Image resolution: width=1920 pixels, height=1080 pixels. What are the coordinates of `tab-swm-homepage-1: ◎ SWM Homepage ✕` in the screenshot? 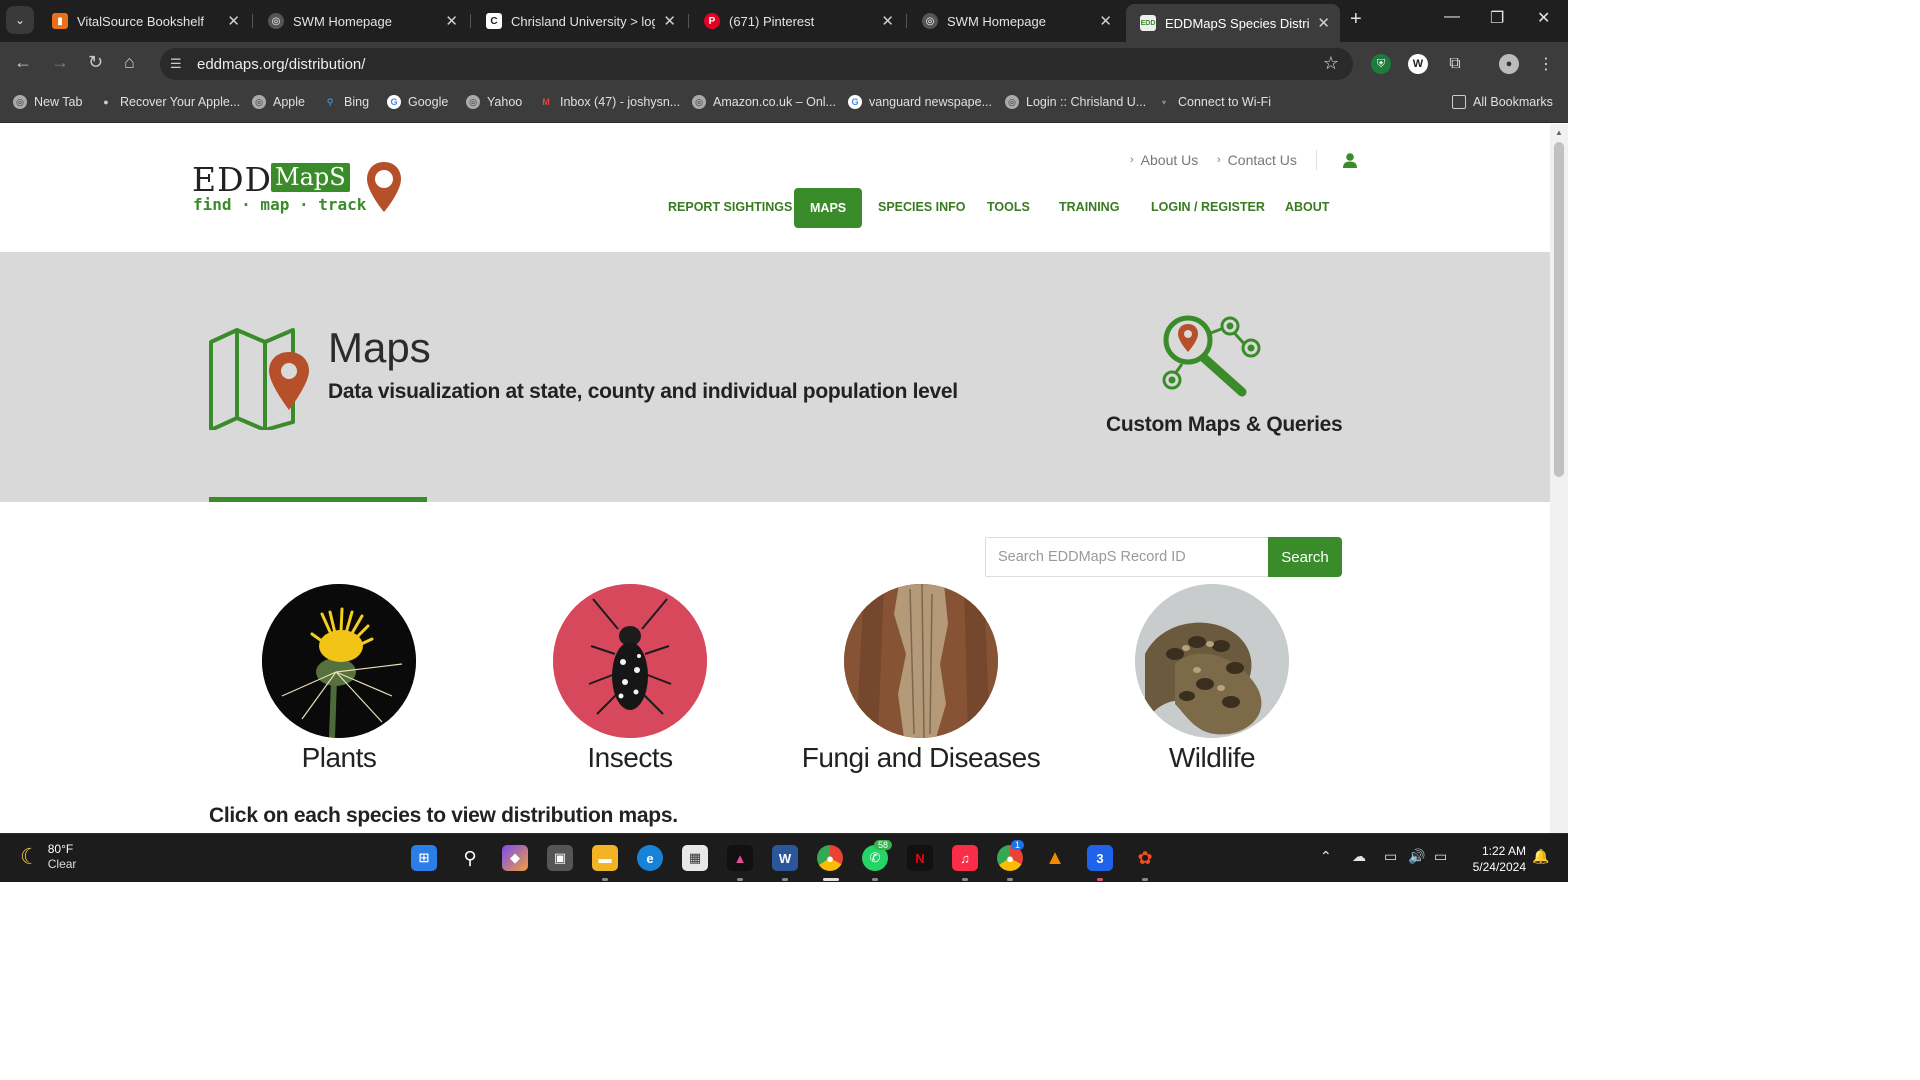 It's located at (361, 21).